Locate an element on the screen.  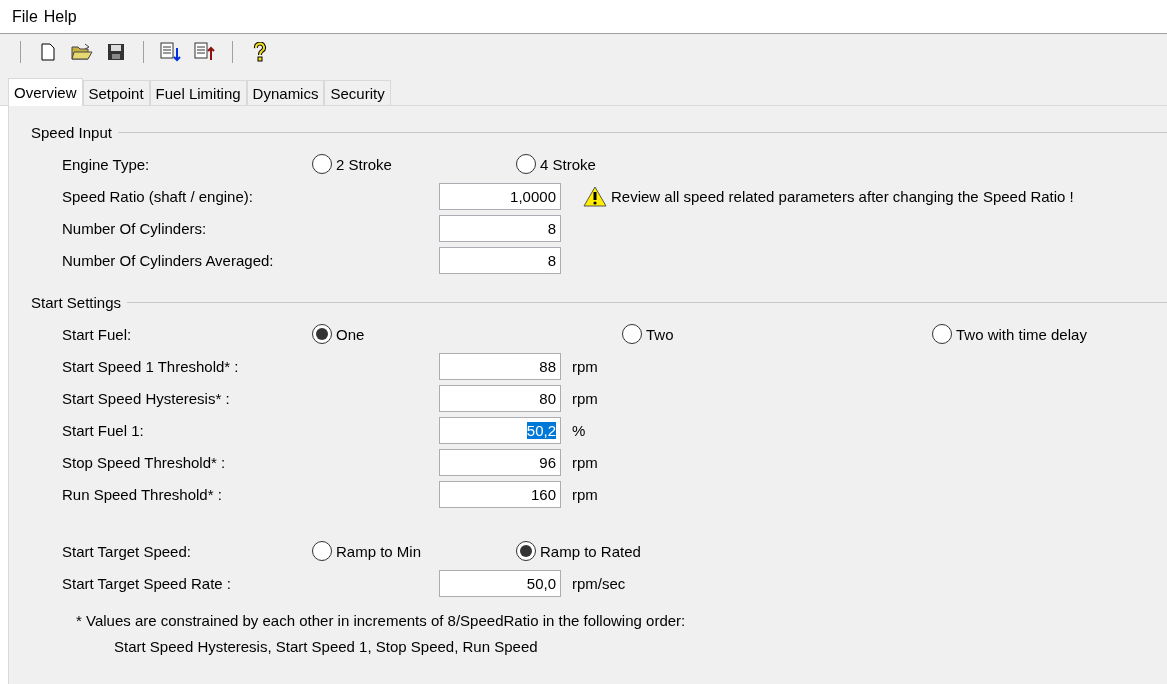
warning-text: Review all speed related parameters after changing the Speed Ratio ! is located at coordinates (842, 196).